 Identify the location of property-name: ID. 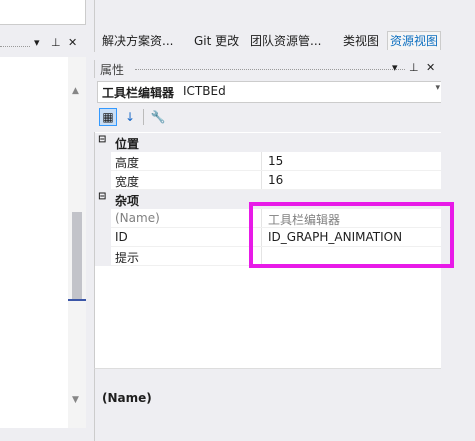
(121, 237).